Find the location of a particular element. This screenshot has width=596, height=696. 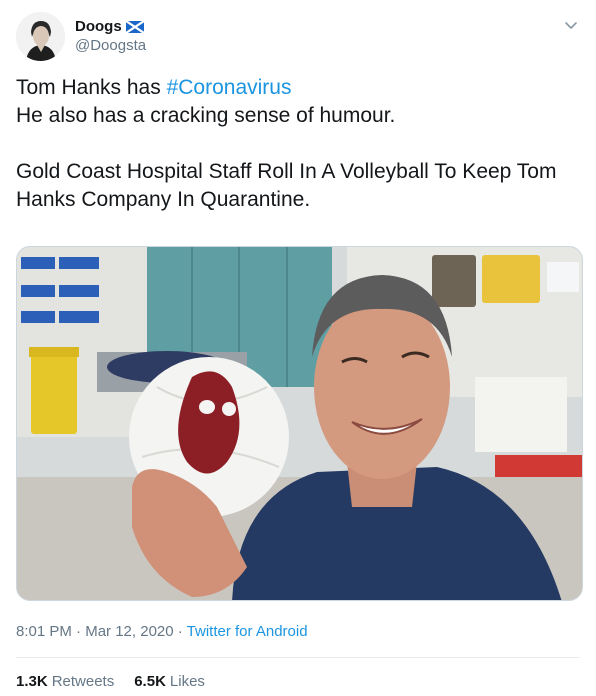

retweets-stat: 1.3K Retweets is located at coordinates (65, 681).